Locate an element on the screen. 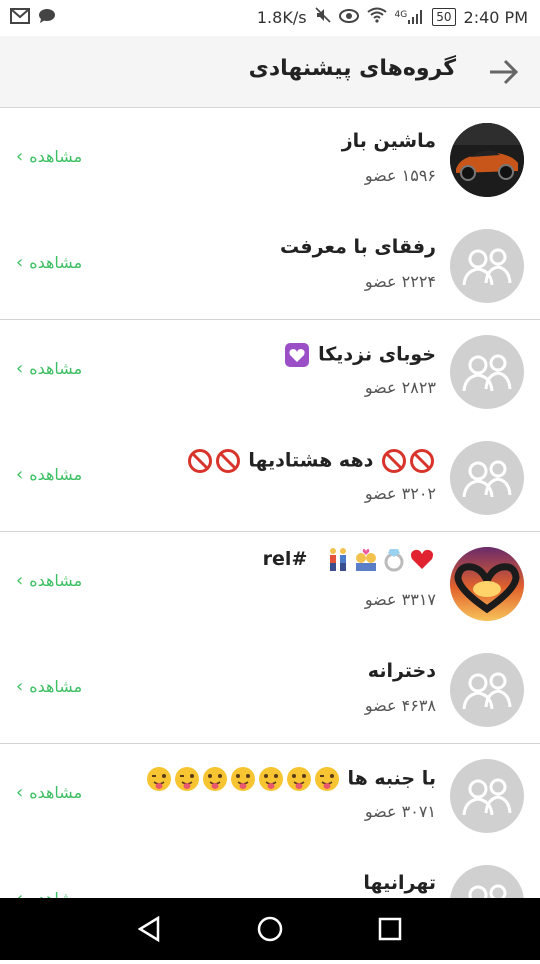 This screenshot has width=540, height=964. heart-box-emoji is located at coordinates (297, 355).